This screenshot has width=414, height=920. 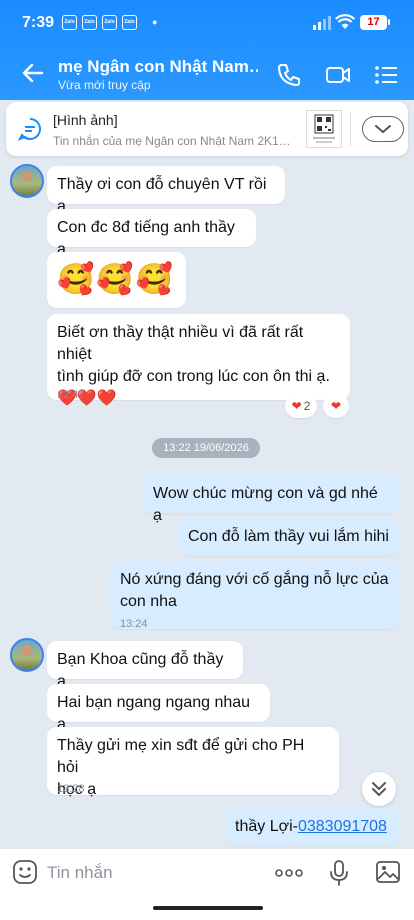 I want to click on double-chevron-down-icon, so click(x=379, y=789).